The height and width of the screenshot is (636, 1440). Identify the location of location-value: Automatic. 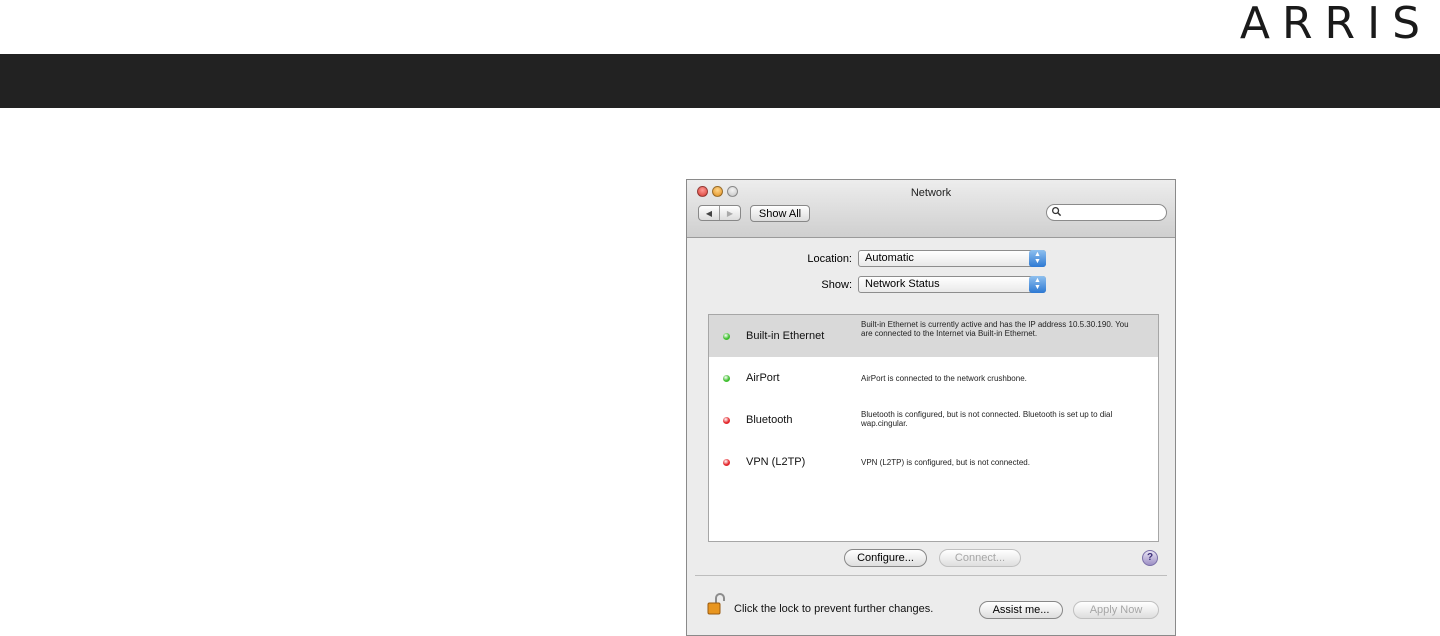
(889, 258).